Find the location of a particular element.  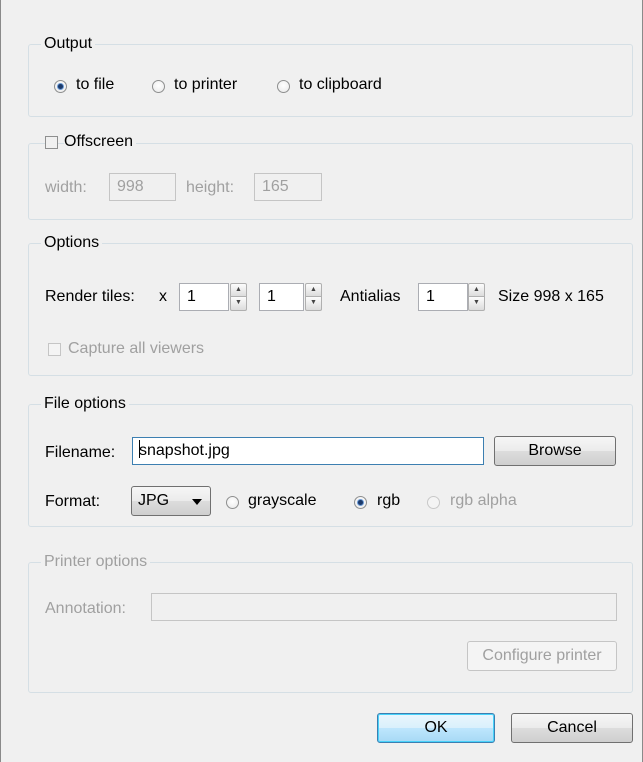

tiles-x-spinner: ▲ ▼ is located at coordinates (238, 297).